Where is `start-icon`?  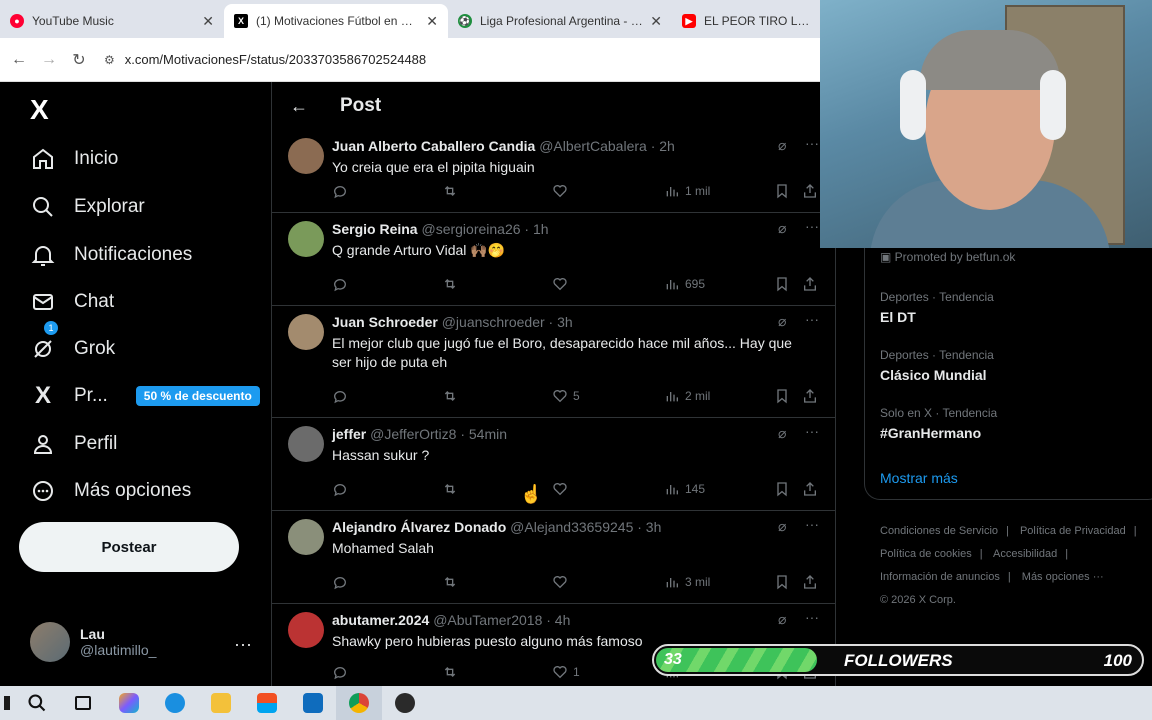 start-icon is located at coordinates (7, 703).